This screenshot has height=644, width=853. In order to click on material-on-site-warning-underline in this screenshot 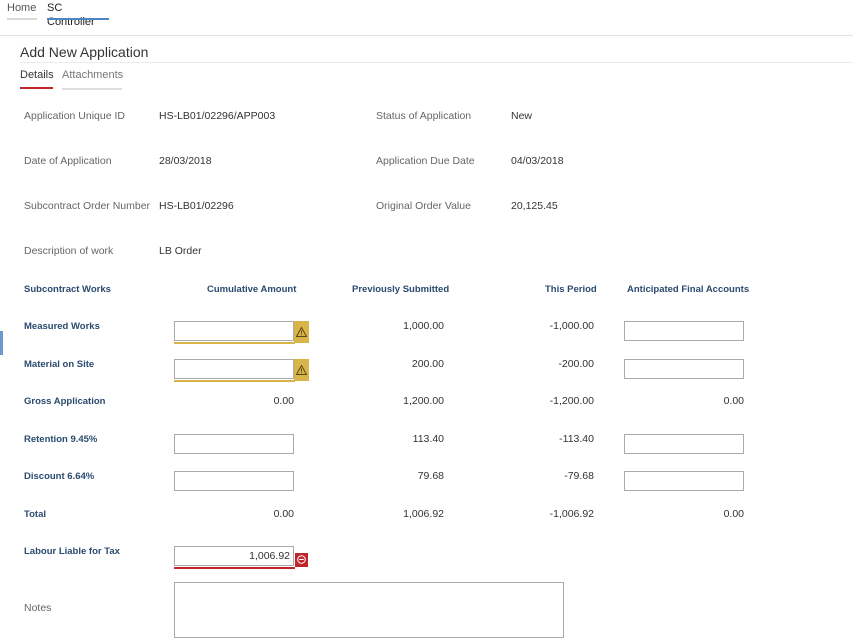, I will do `click(234, 381)`.